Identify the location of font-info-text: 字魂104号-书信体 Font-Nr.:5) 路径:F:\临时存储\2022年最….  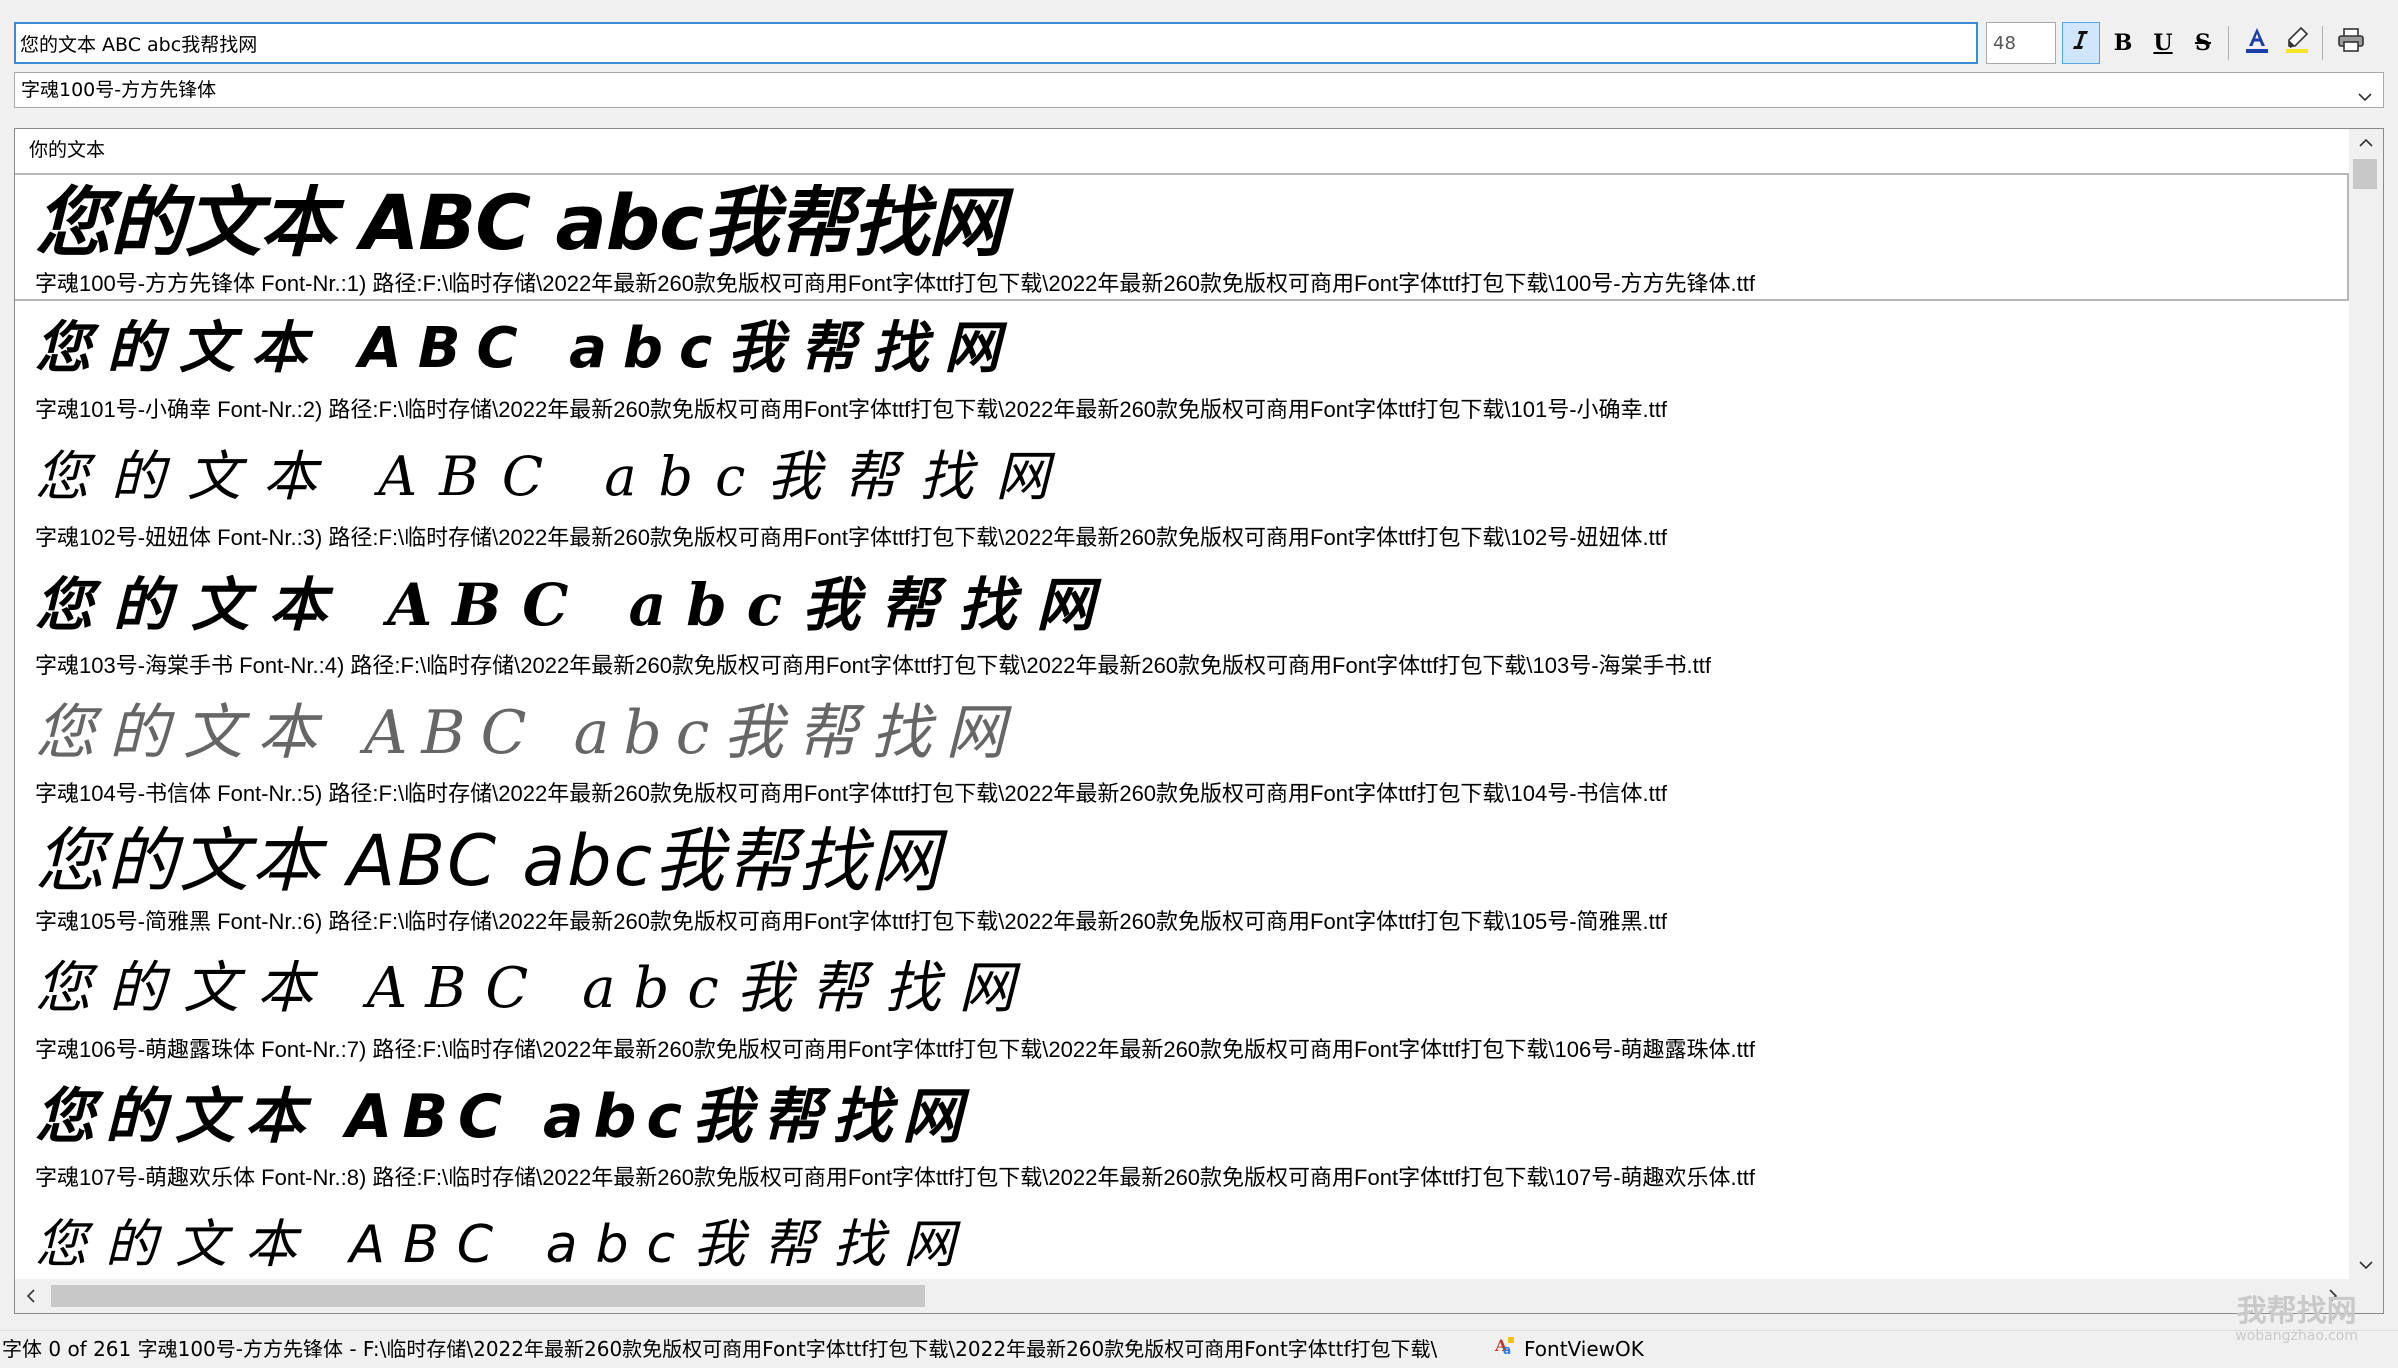
(851, 793).